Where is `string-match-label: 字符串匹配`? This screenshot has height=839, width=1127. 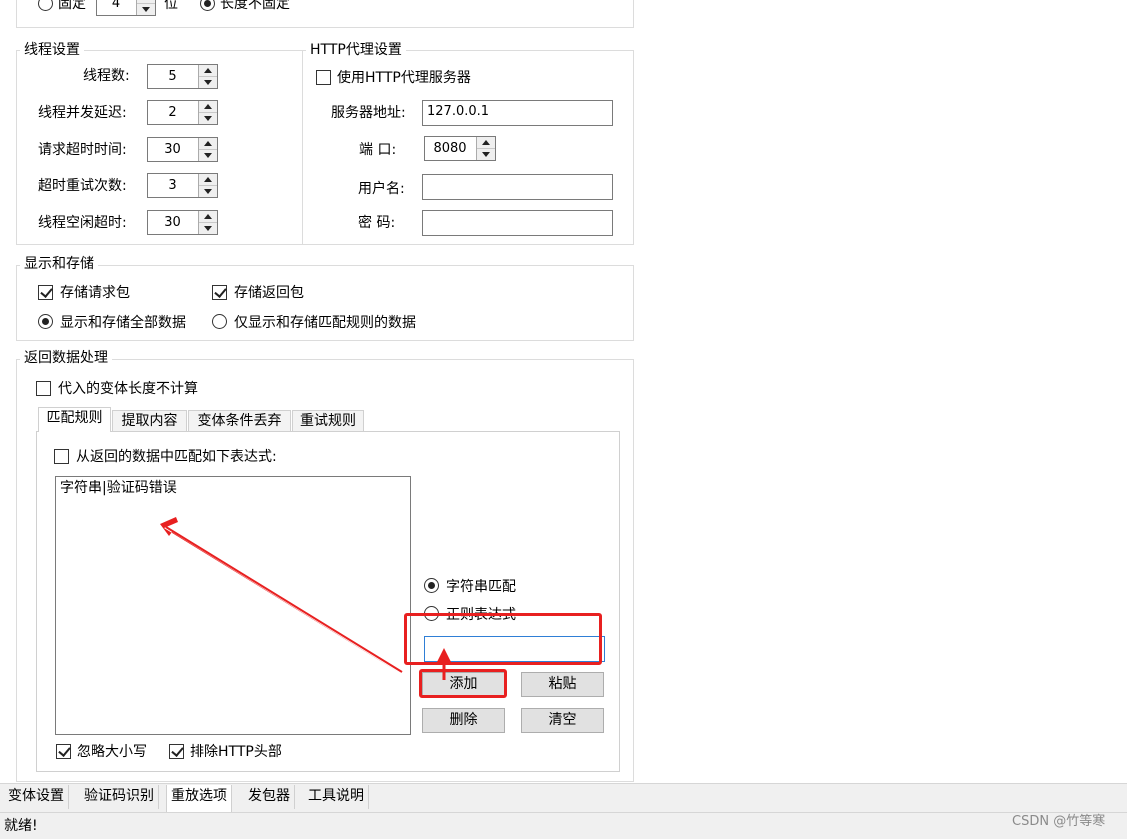
string-match-label: 字符串匹配 is located at coordinates (481, 587).